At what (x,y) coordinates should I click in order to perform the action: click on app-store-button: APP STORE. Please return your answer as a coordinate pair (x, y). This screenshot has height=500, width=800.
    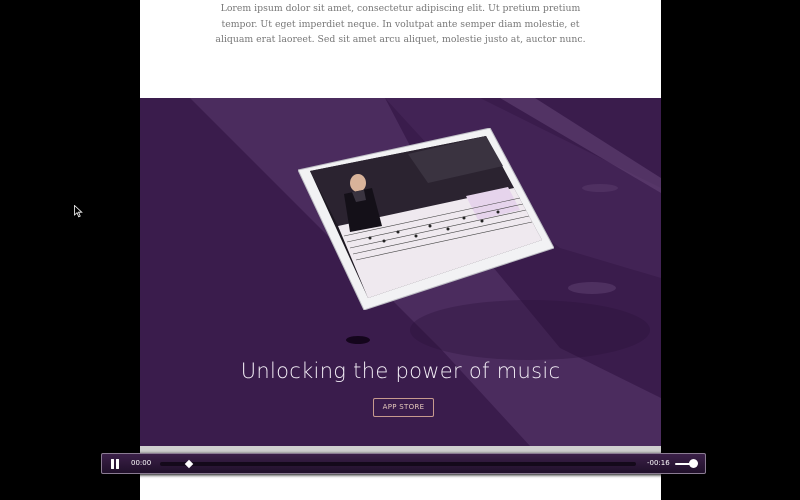
    Looking at the image, I should click on (403, 407).